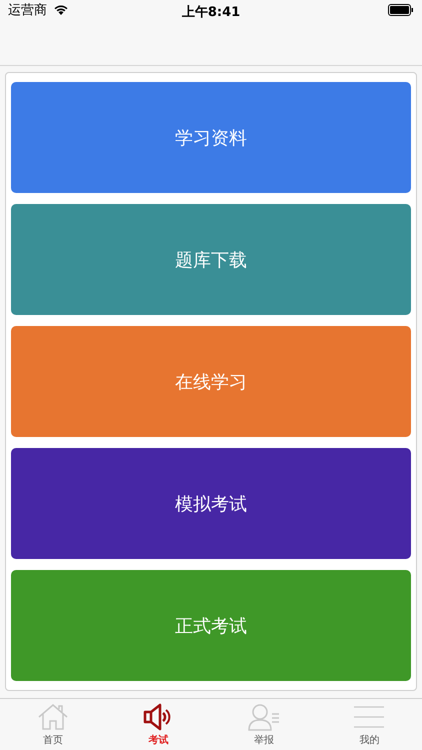 This screenshot has height=750, width=422. What do you see at coordinates (369, 724) in the screenshot?
I see `tab-item: 我的` at bounding box center [369, 724].